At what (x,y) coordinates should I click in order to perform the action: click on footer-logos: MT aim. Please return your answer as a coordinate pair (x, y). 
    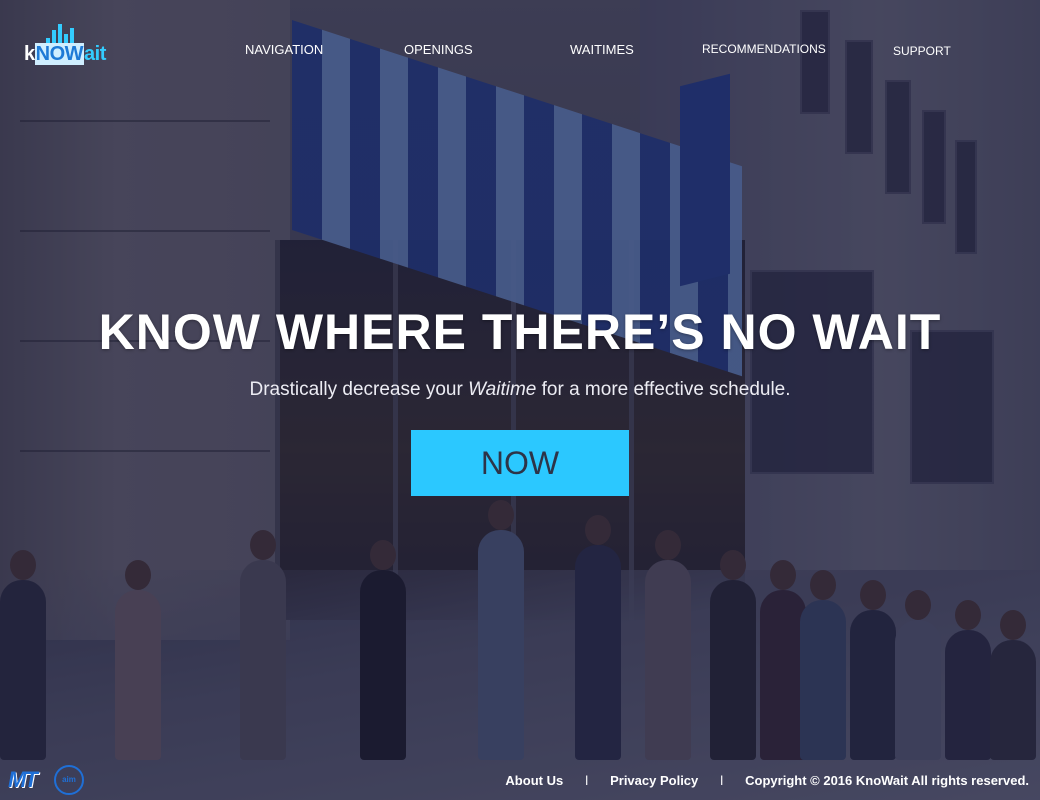
    Looking at the image, I should click on (48, 780).